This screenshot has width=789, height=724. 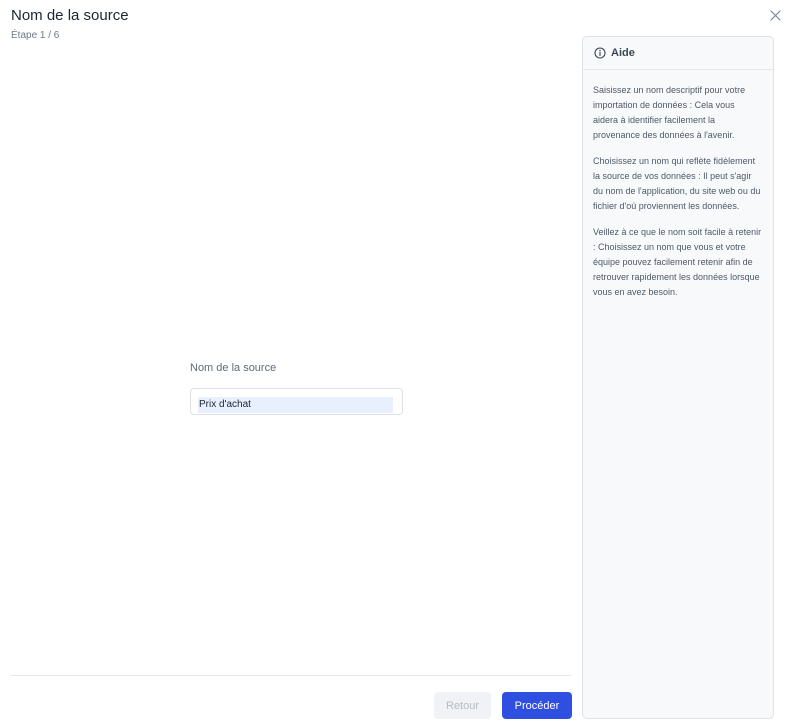 I want to click on close-icon, so click(x=775, y=15).